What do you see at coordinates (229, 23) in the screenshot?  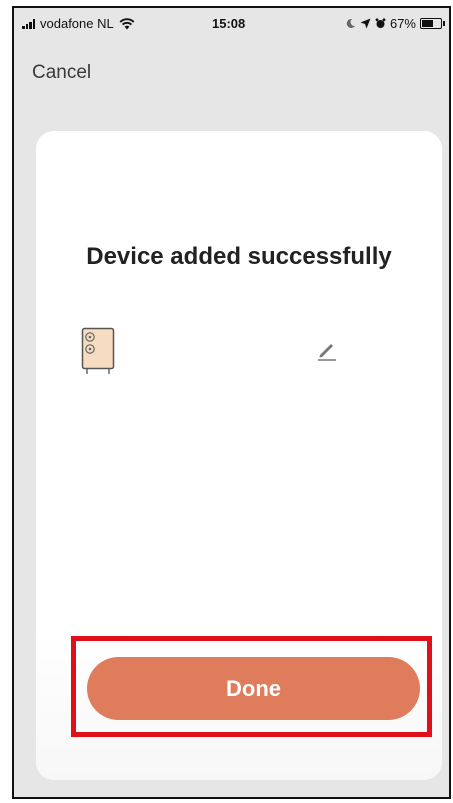 I see `status-time: 15:08` at bounding box center [229, 23].